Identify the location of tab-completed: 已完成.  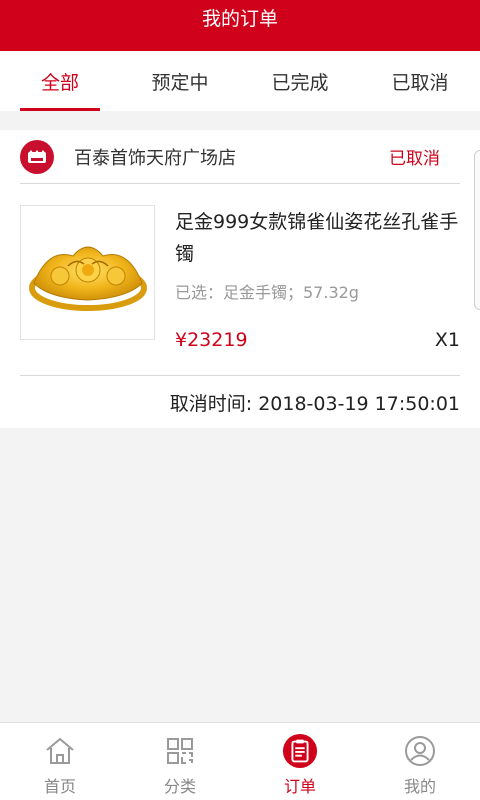
(300, 81).